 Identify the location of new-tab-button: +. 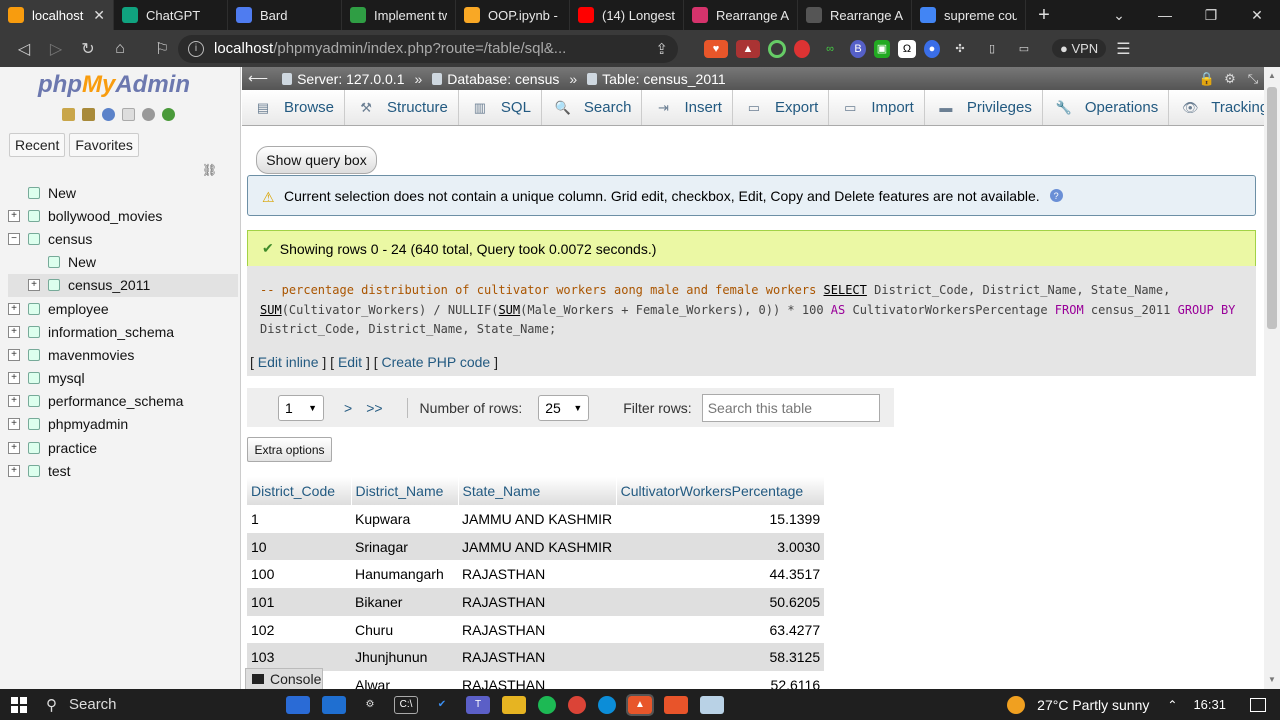
(1044, 15).